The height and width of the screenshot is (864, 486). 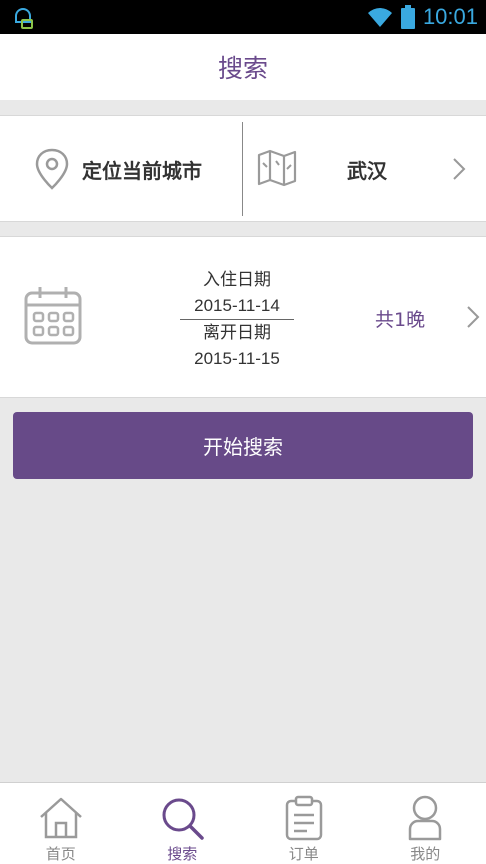 I want to click on checkin-label: 入住日期, so click(x=237, y=280).